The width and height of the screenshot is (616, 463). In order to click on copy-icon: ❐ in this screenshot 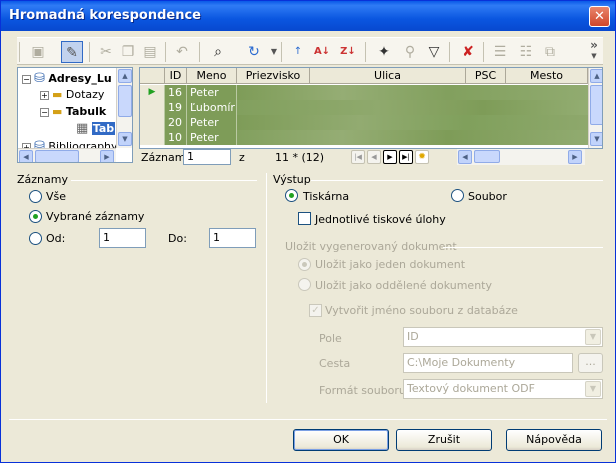, I will do `click(128, 52)`.